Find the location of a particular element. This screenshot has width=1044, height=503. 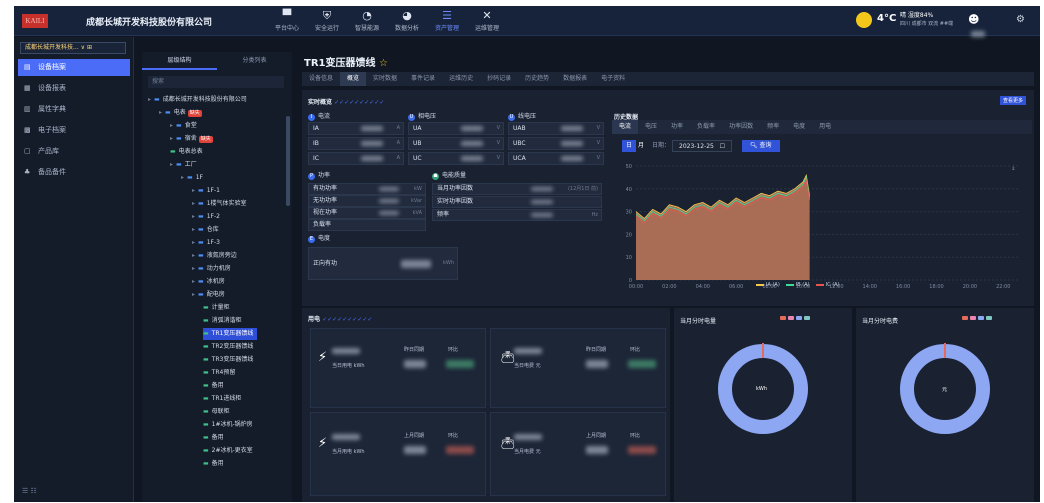

tree-node: ▸ ▬ 1F-3 is located at coordinates (206, 243).